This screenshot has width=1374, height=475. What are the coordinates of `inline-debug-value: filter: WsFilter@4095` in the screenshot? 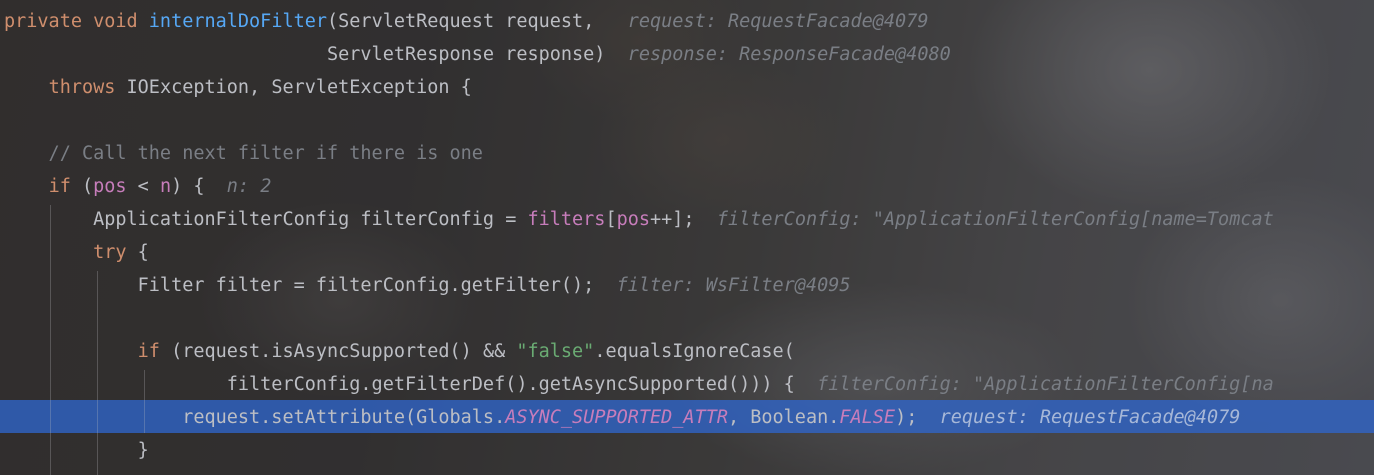 It's located at (722, 285).